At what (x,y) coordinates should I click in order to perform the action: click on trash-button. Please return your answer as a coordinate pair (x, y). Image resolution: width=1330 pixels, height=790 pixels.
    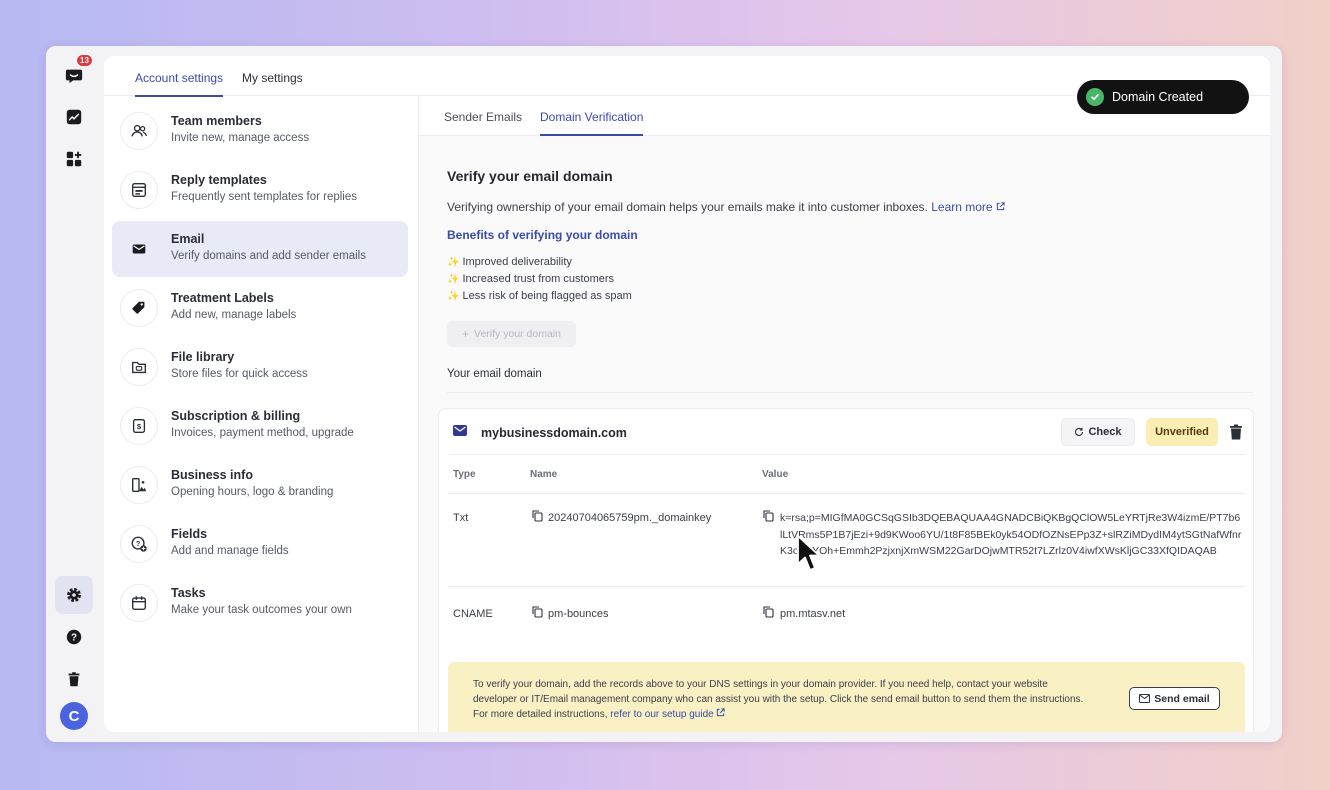
    Looking at the image, I should click on (74, 679).